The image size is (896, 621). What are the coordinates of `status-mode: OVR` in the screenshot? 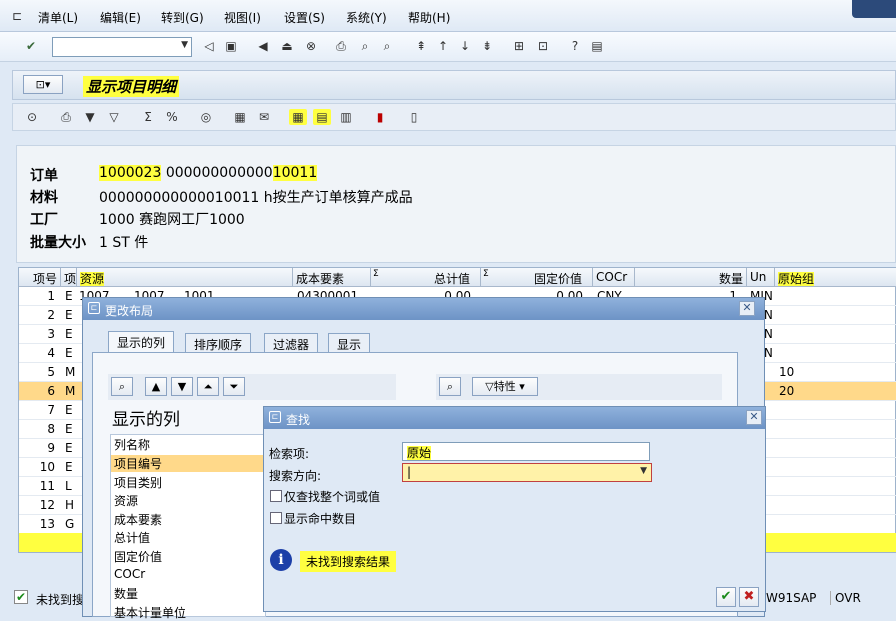 It's located at (845, 598).